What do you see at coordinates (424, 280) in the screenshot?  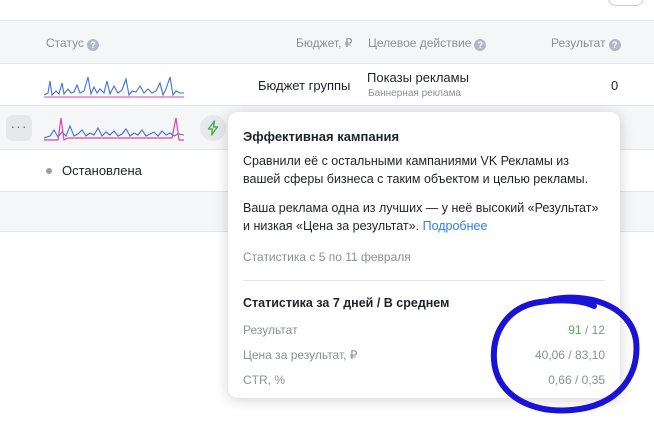 I see `popup-divider` at bounding box center [424, 280].